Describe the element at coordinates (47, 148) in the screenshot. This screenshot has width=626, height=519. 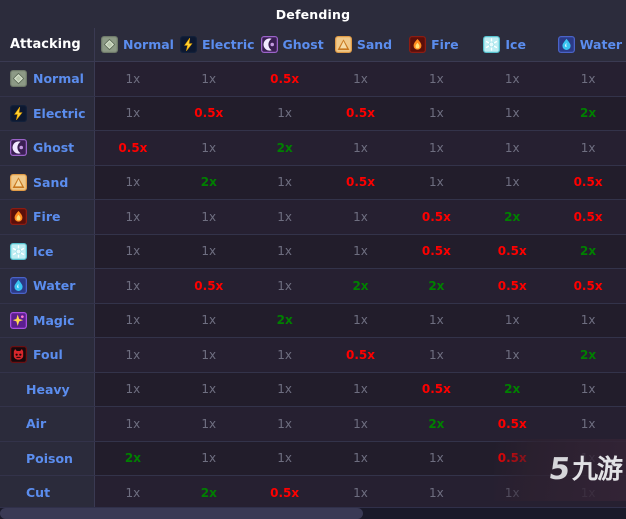
I see `row-header-ghost: Ghost` at that location.